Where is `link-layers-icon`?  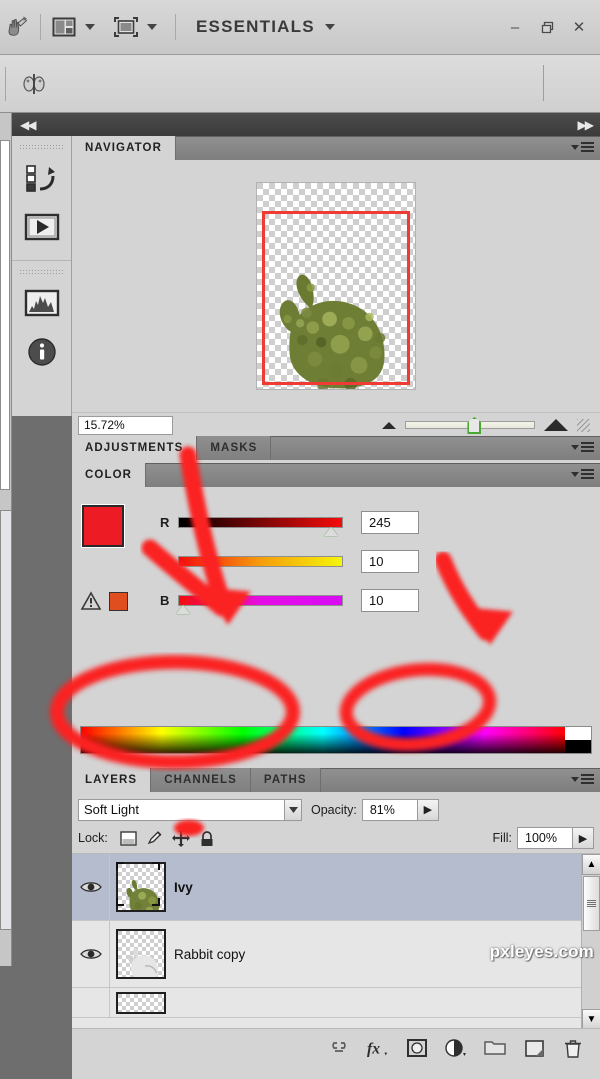 link-layers-icon is located at coordinates (339, 1048).